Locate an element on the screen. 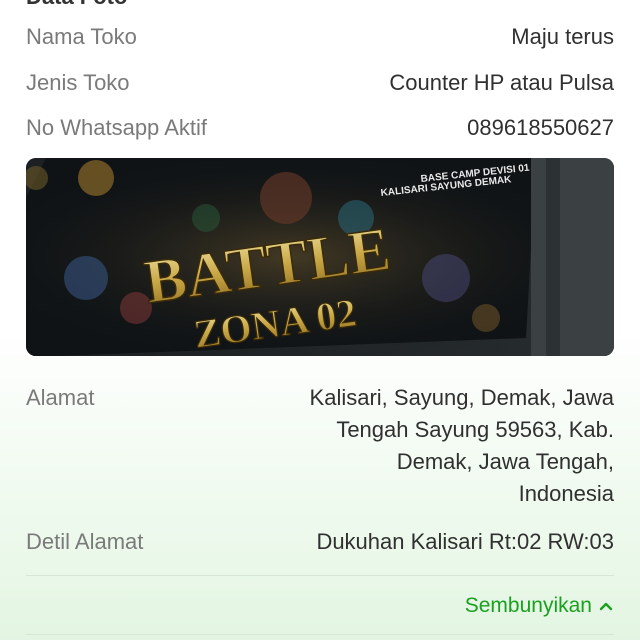  field-label: No Whatsapp Aktif is located at coordinates (116, 127).